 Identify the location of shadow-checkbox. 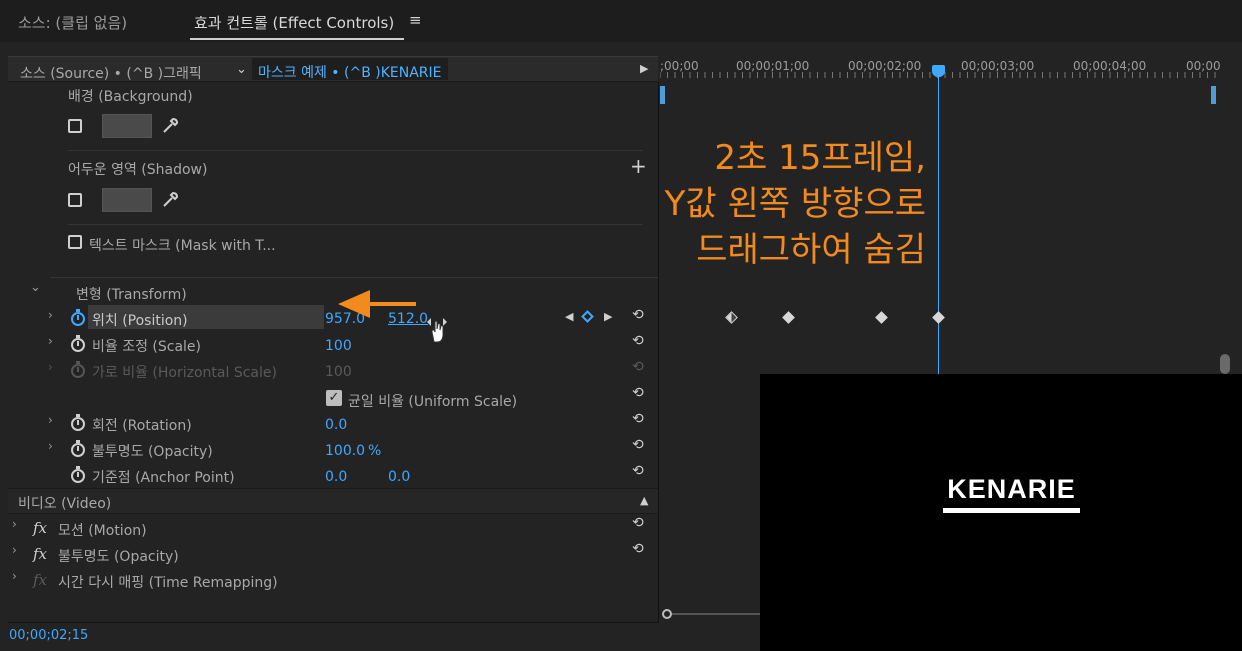
(75, 200).